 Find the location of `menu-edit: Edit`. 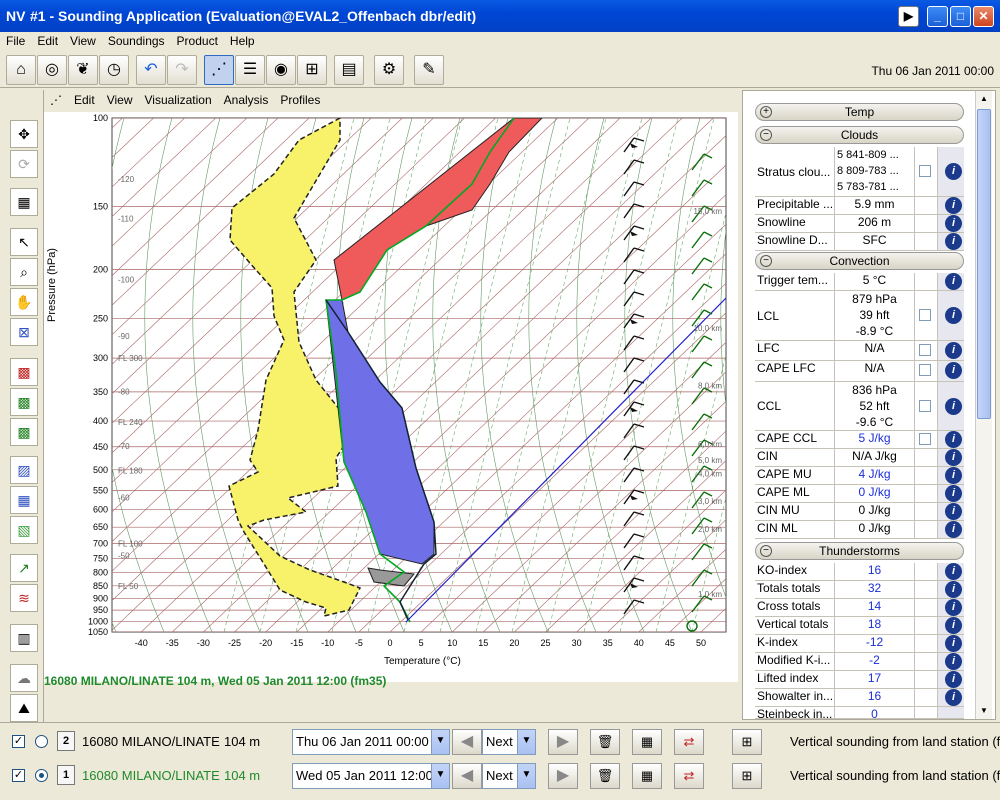

menu-edit: Edit is located at coordinates (47, 40).